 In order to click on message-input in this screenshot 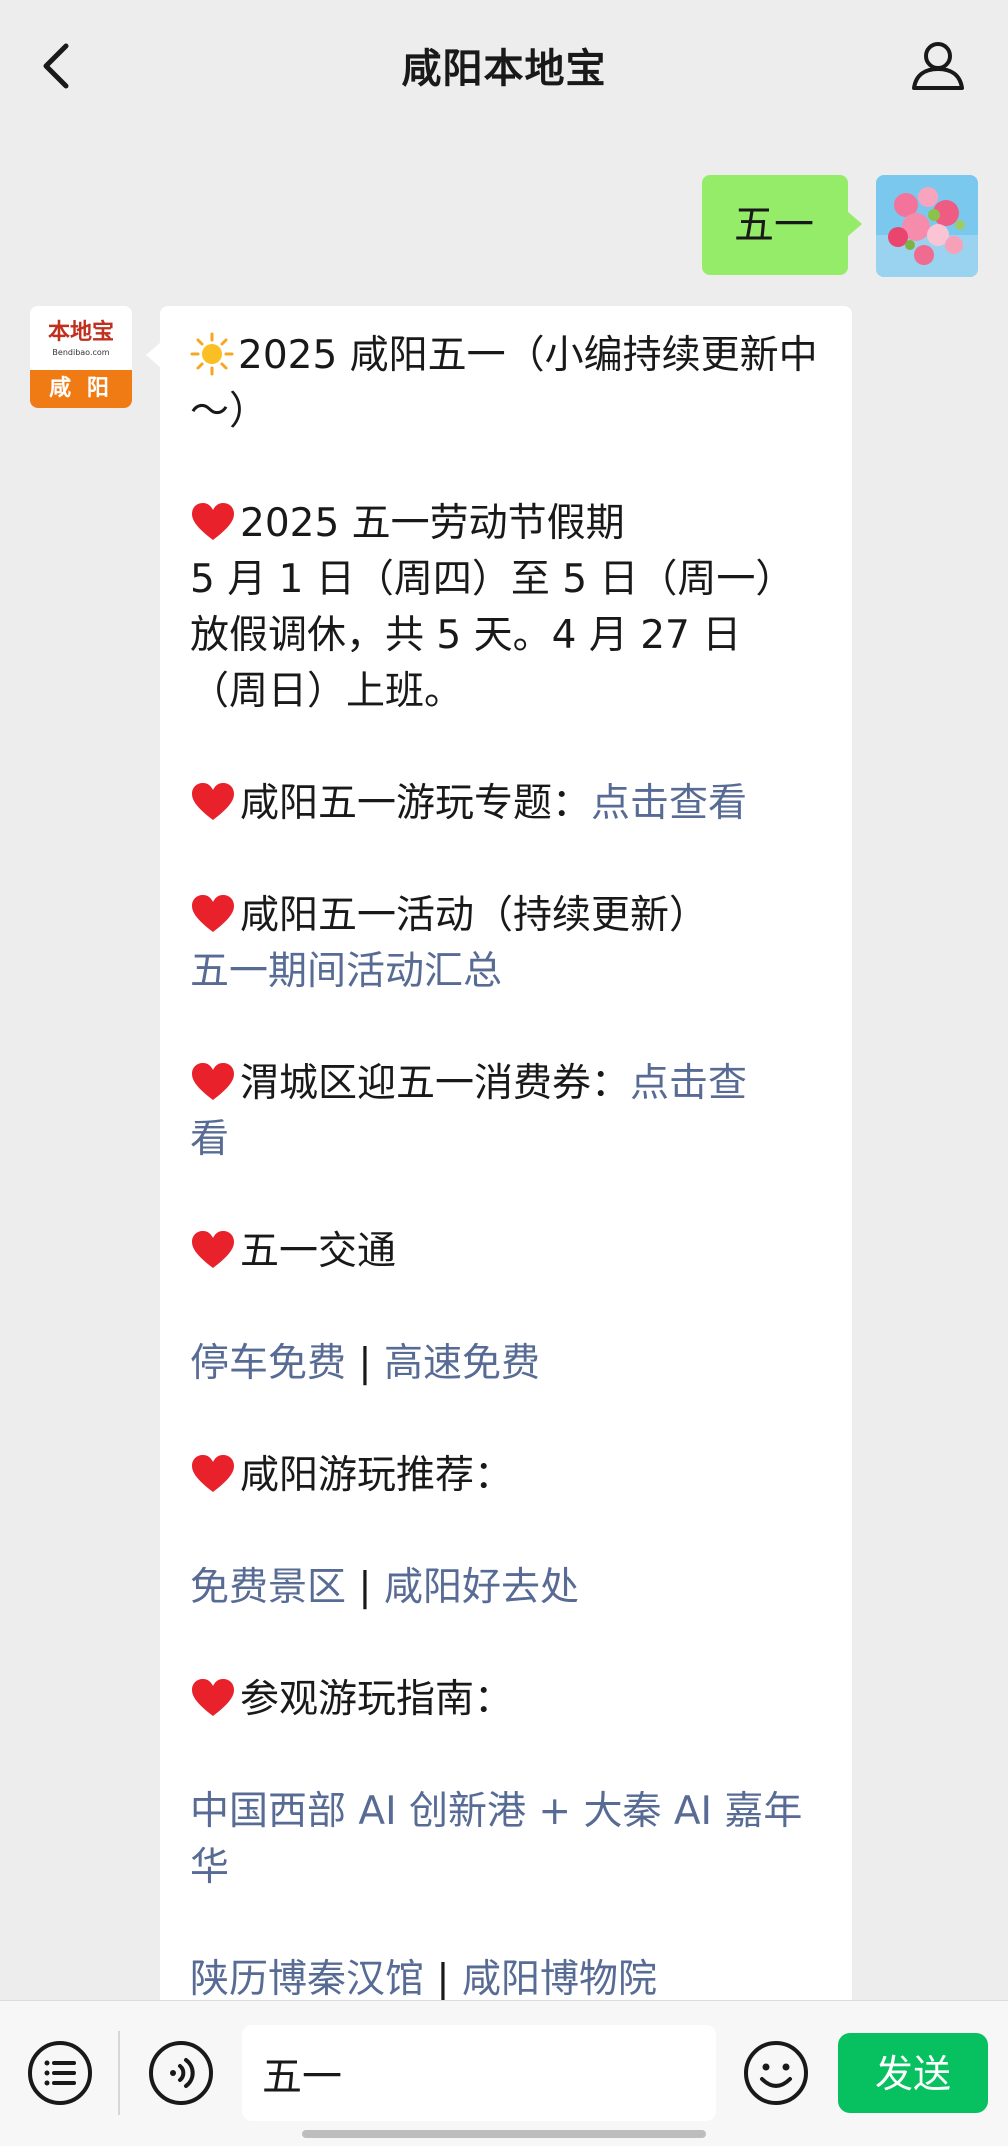, I will do `click(479, 2073)`.